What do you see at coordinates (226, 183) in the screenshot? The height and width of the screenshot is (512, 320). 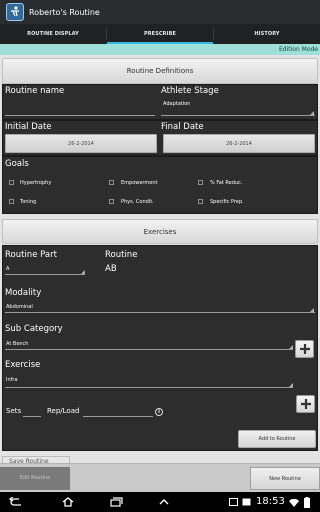 I see `goal-fat-reduc-label: % Fat Reduc.` at bounding box center [226, 183].